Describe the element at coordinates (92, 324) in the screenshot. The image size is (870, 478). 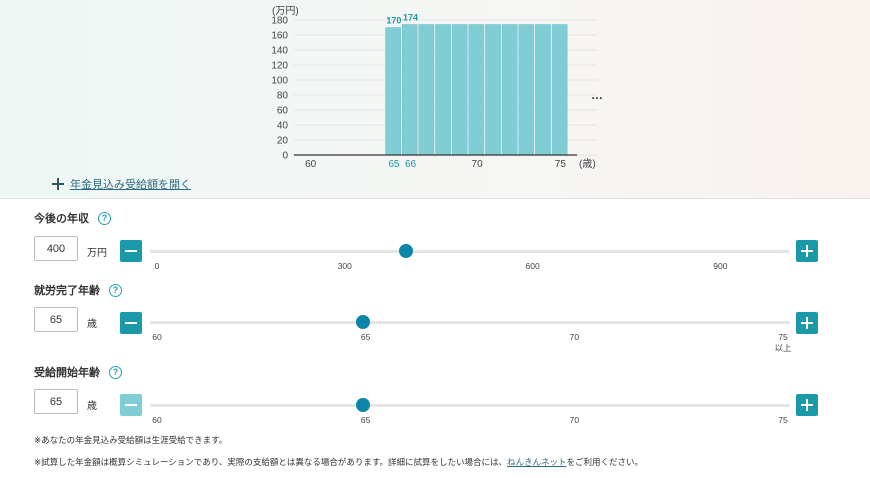
I see `retire-unit: 歳` at that location.